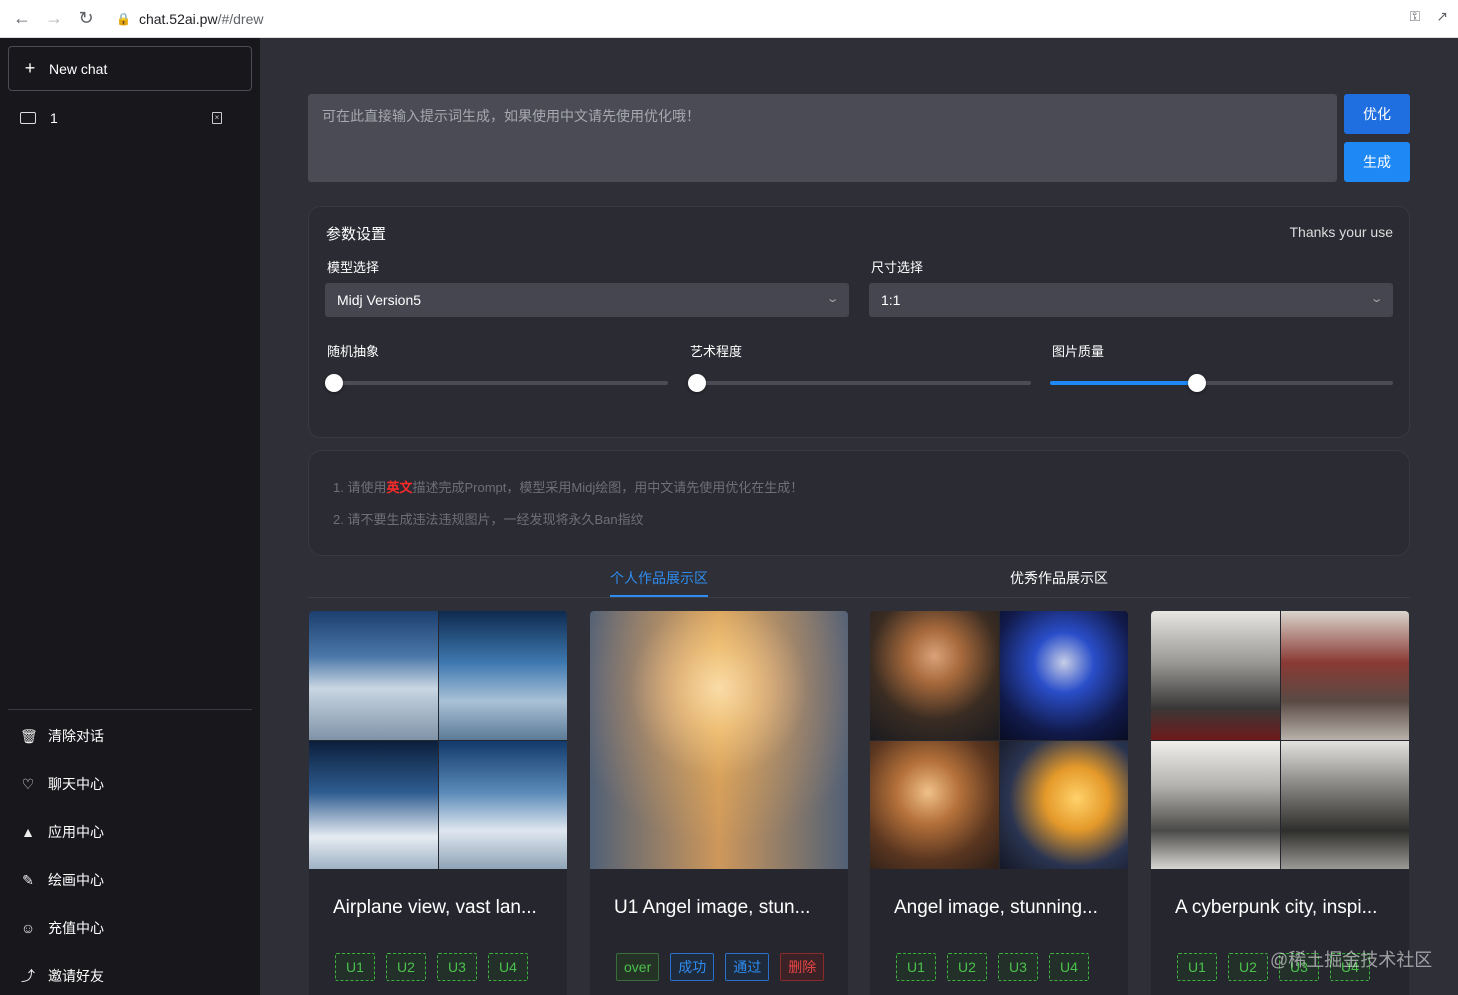 This screenshot has width=1458, height=995. I want to click on optimize-button: 优化, so click(1377, 114).